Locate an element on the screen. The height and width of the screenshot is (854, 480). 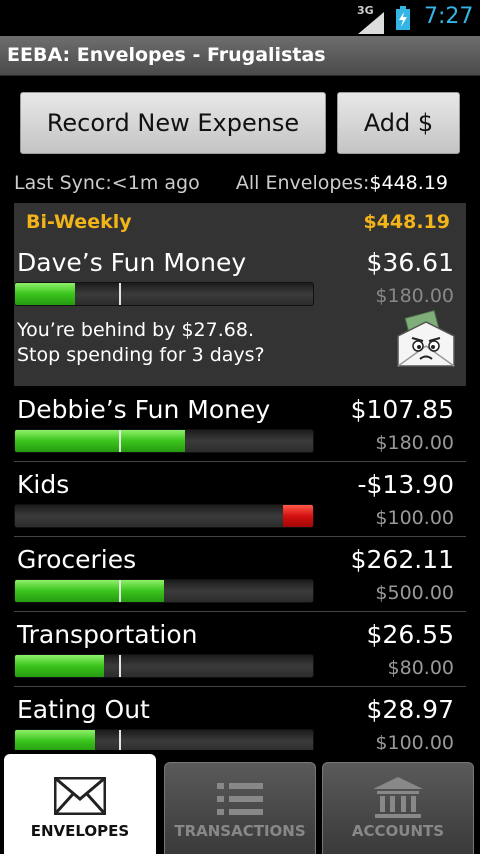
period-amount: $448.19 is located at coordinates (406, 222).